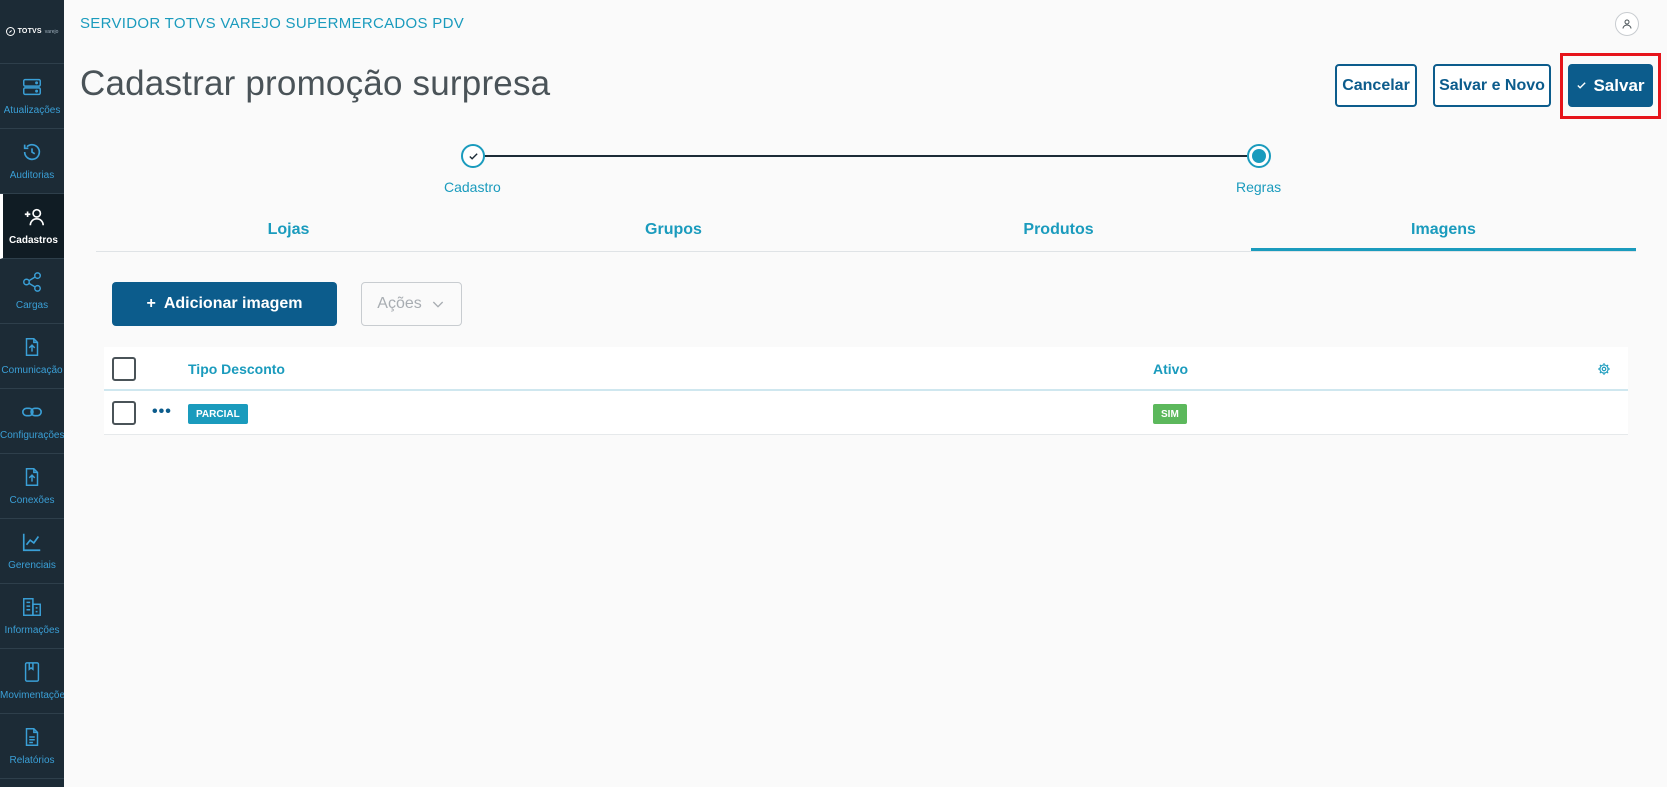 The height and width of the screenshot is (787, 1667). What do you see at coordinates (288, 230) in the screenshot?
I see `tab-lojas: Lojas` at bounding box center [288, 230].